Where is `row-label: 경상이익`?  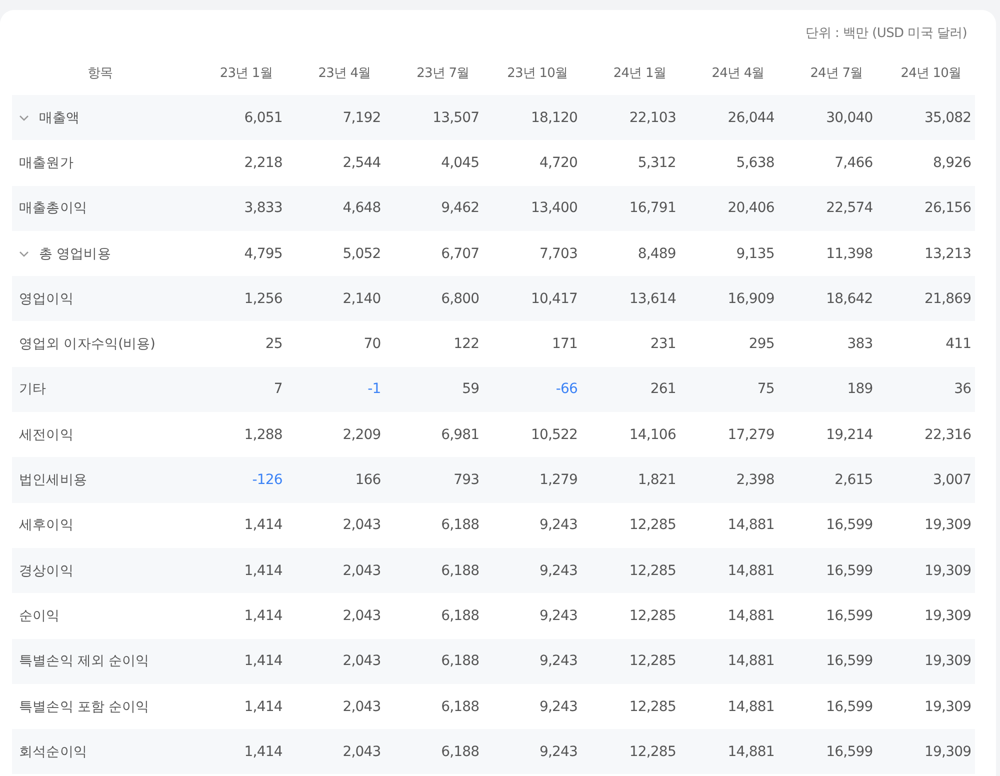
row-label: 경상이익 is located at coordinates (46, 571).